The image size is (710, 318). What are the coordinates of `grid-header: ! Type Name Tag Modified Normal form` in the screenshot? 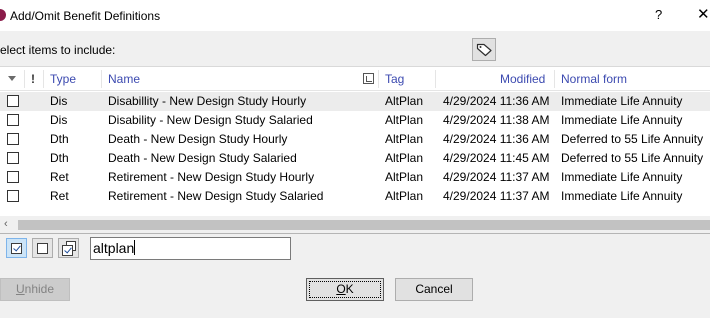 It's located at (355, 79).